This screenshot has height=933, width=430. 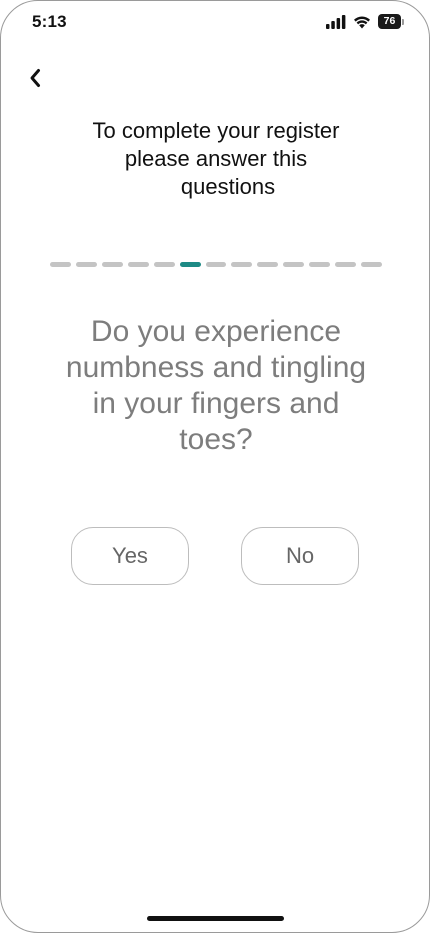 What do you see at coordinates (130, 556) in the screenshot?
I see `yes-button: Yes` at bounding box center [130, 556].